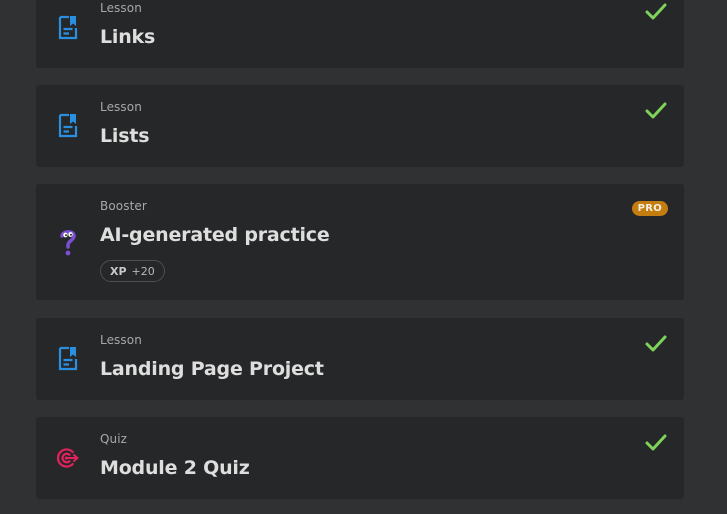  Describe the element at coordinates (175, 468) in the screenshot. I see `item-title: Module 2 Quiz` at that location.